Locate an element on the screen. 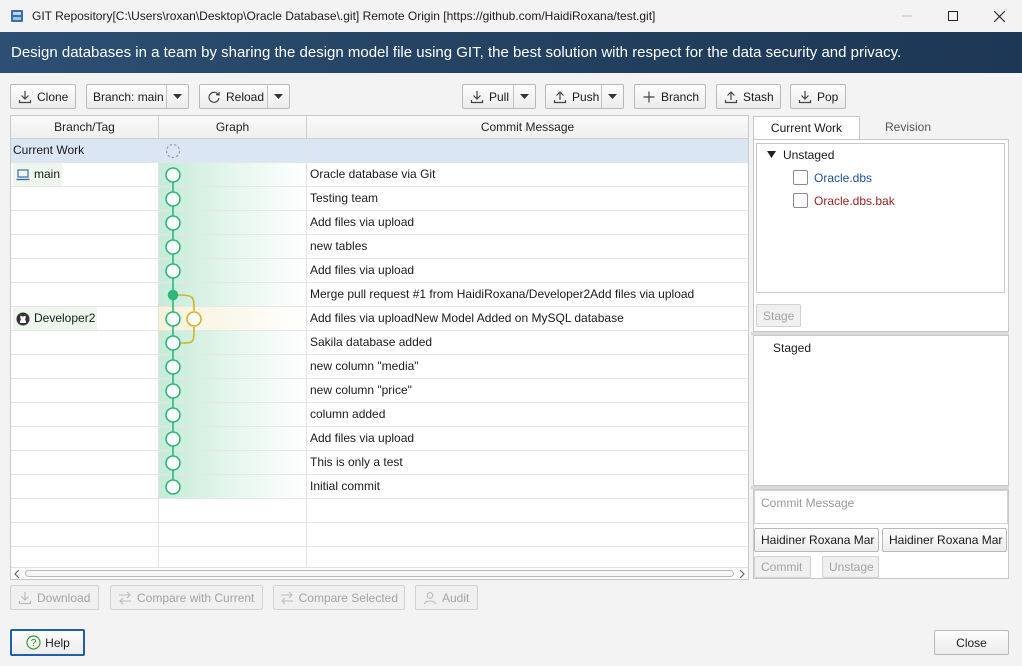 Image resolution: width=1022 pixels, height=666 pixels. file-item-oracle-dbs-bak: Oracle.dbs.bak is located at coordinates (844, 200).